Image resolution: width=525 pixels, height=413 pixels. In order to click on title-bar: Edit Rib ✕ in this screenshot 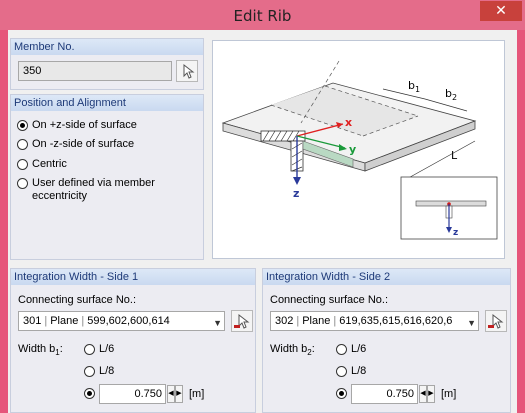, I will do `click(262, 15)`.